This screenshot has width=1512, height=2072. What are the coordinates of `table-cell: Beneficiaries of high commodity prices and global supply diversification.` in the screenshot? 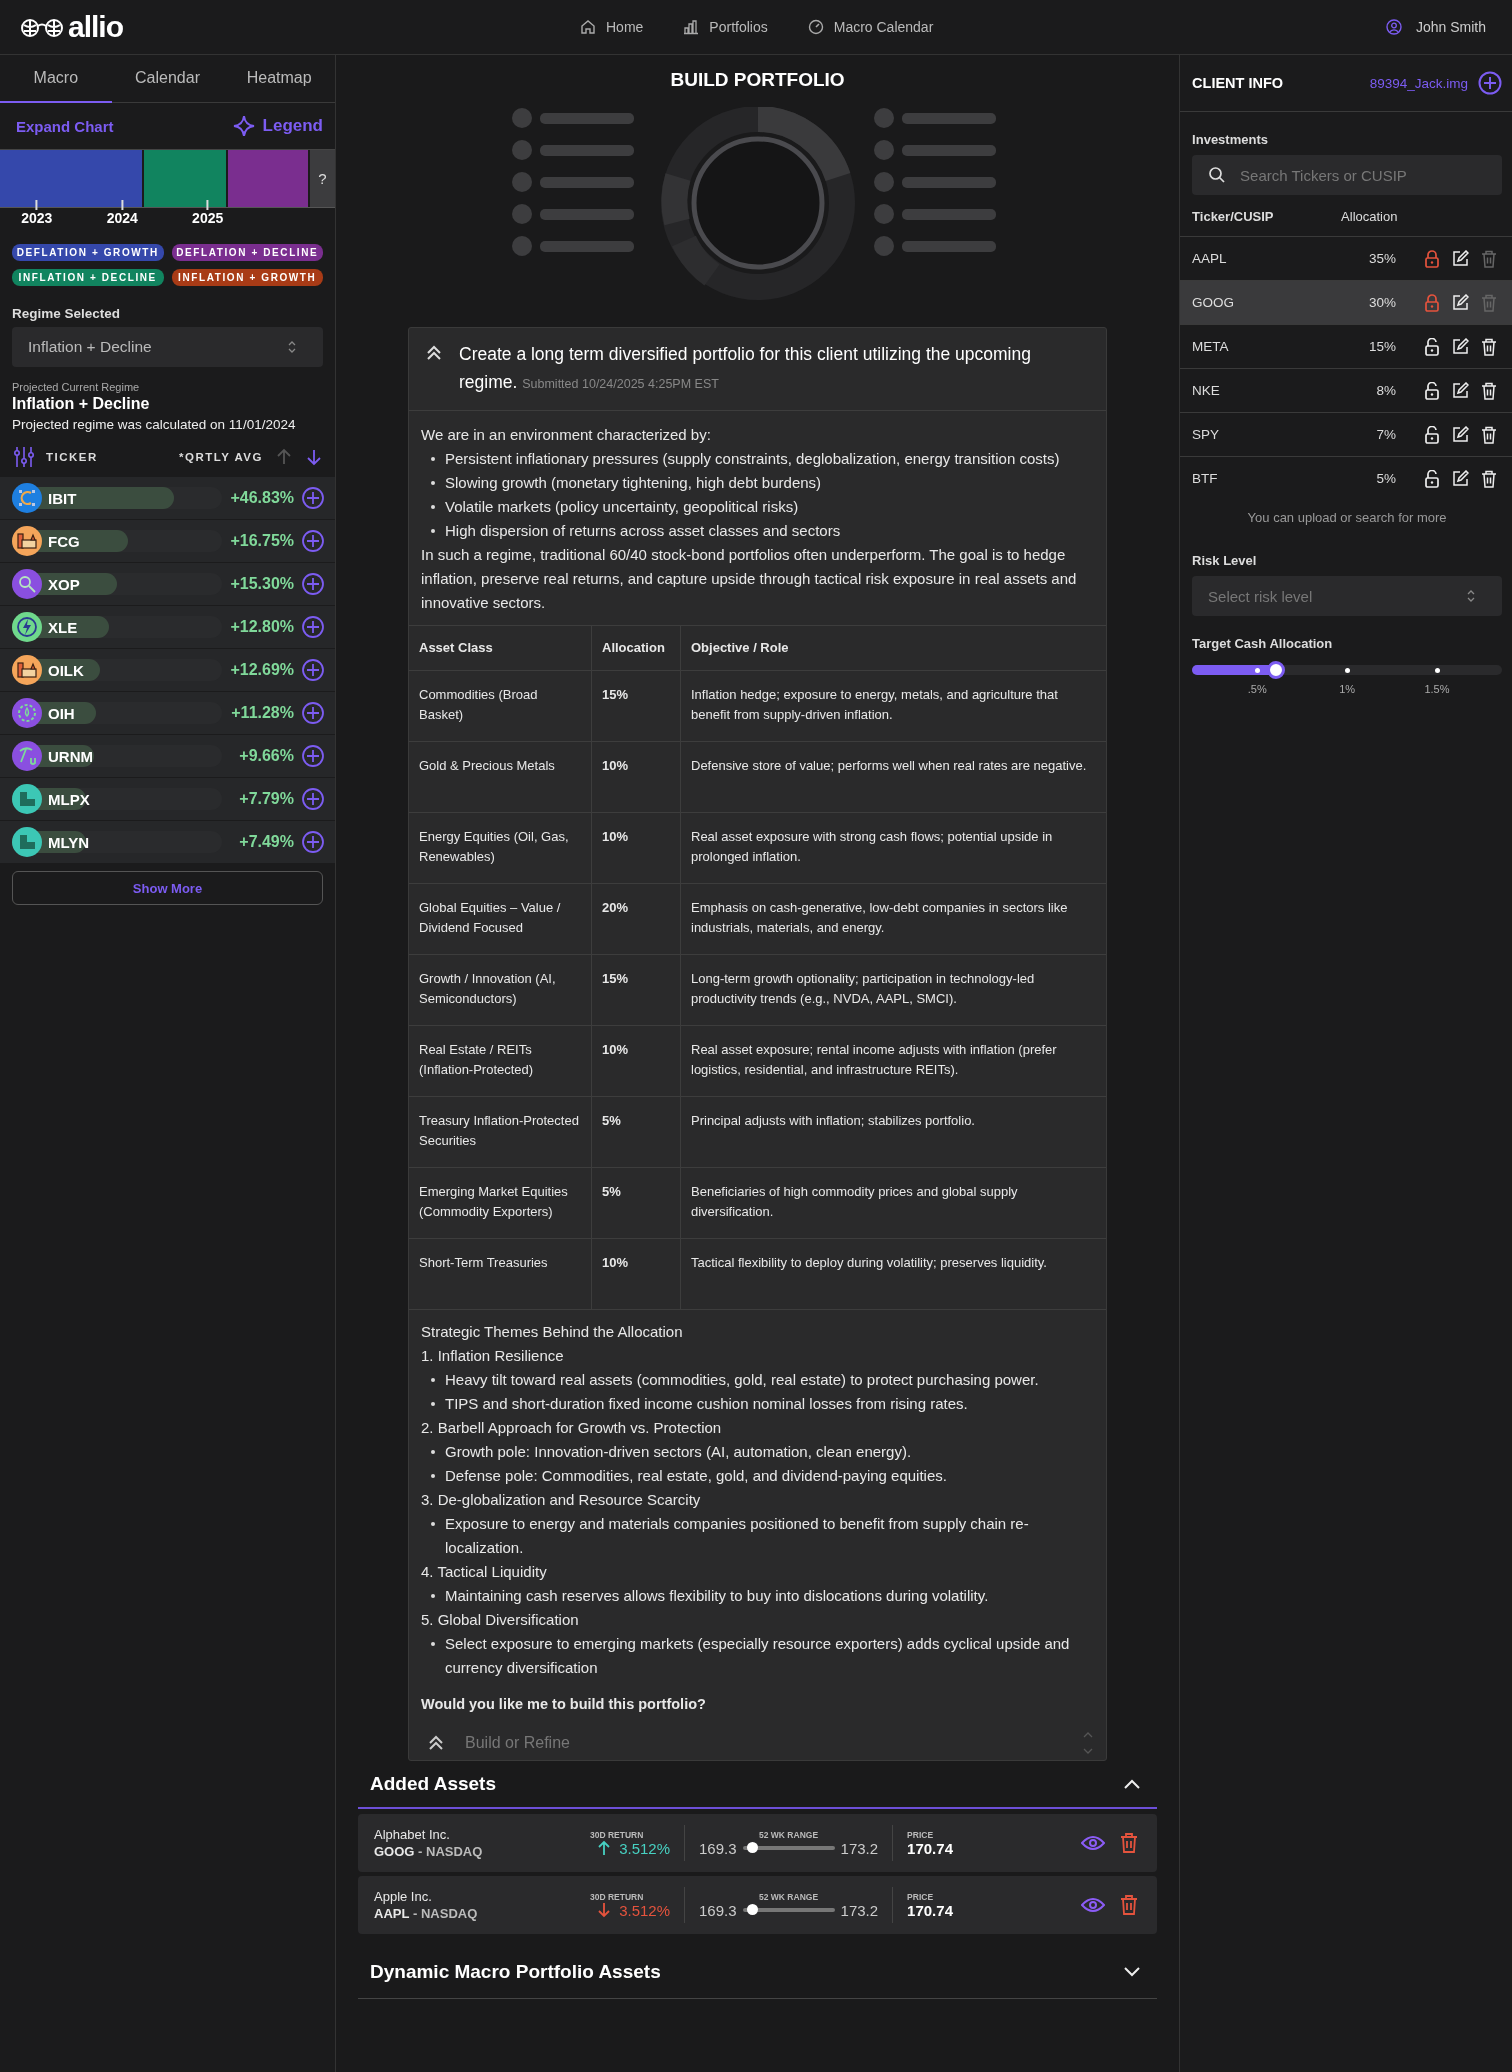 It's located at (893, 1203).